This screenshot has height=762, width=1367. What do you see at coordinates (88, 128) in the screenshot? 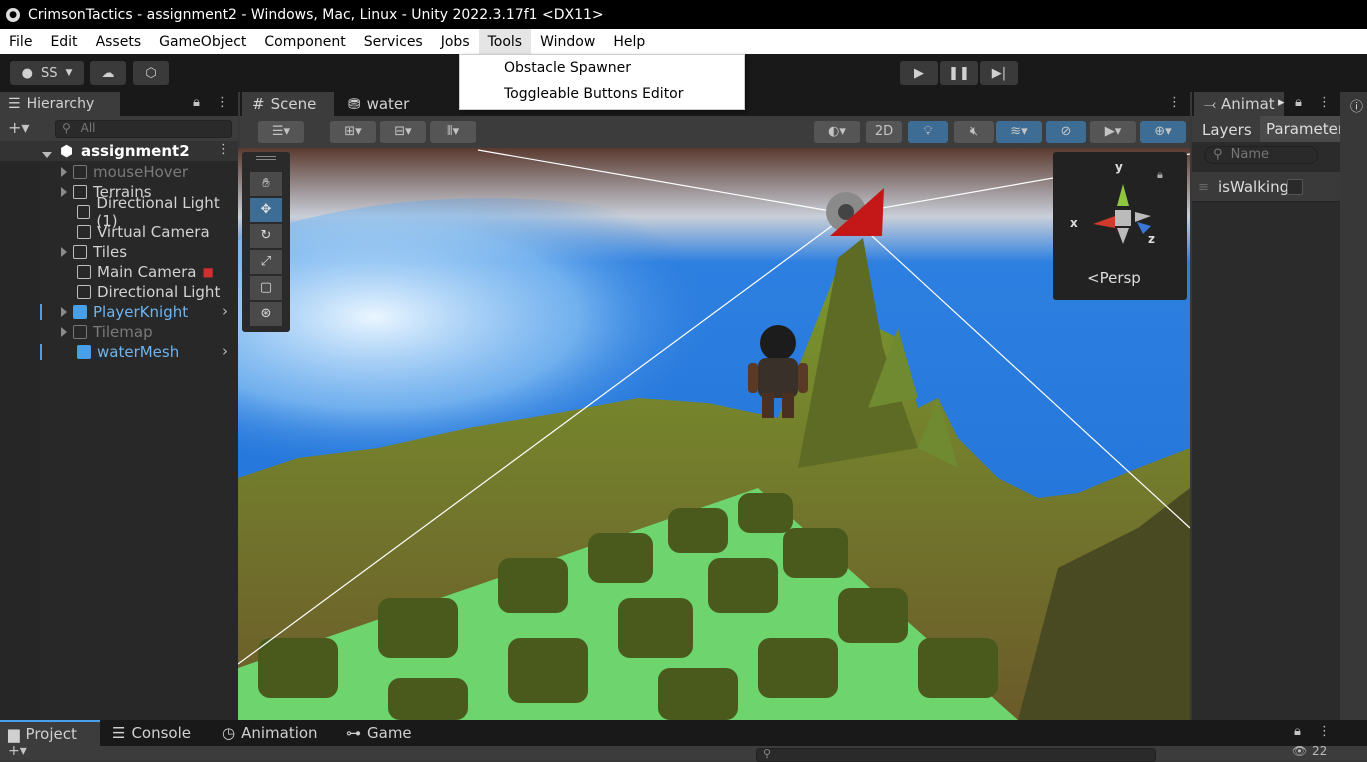
I see `hierarchy-search-placeholder: All` at bounding box center [88, 128].